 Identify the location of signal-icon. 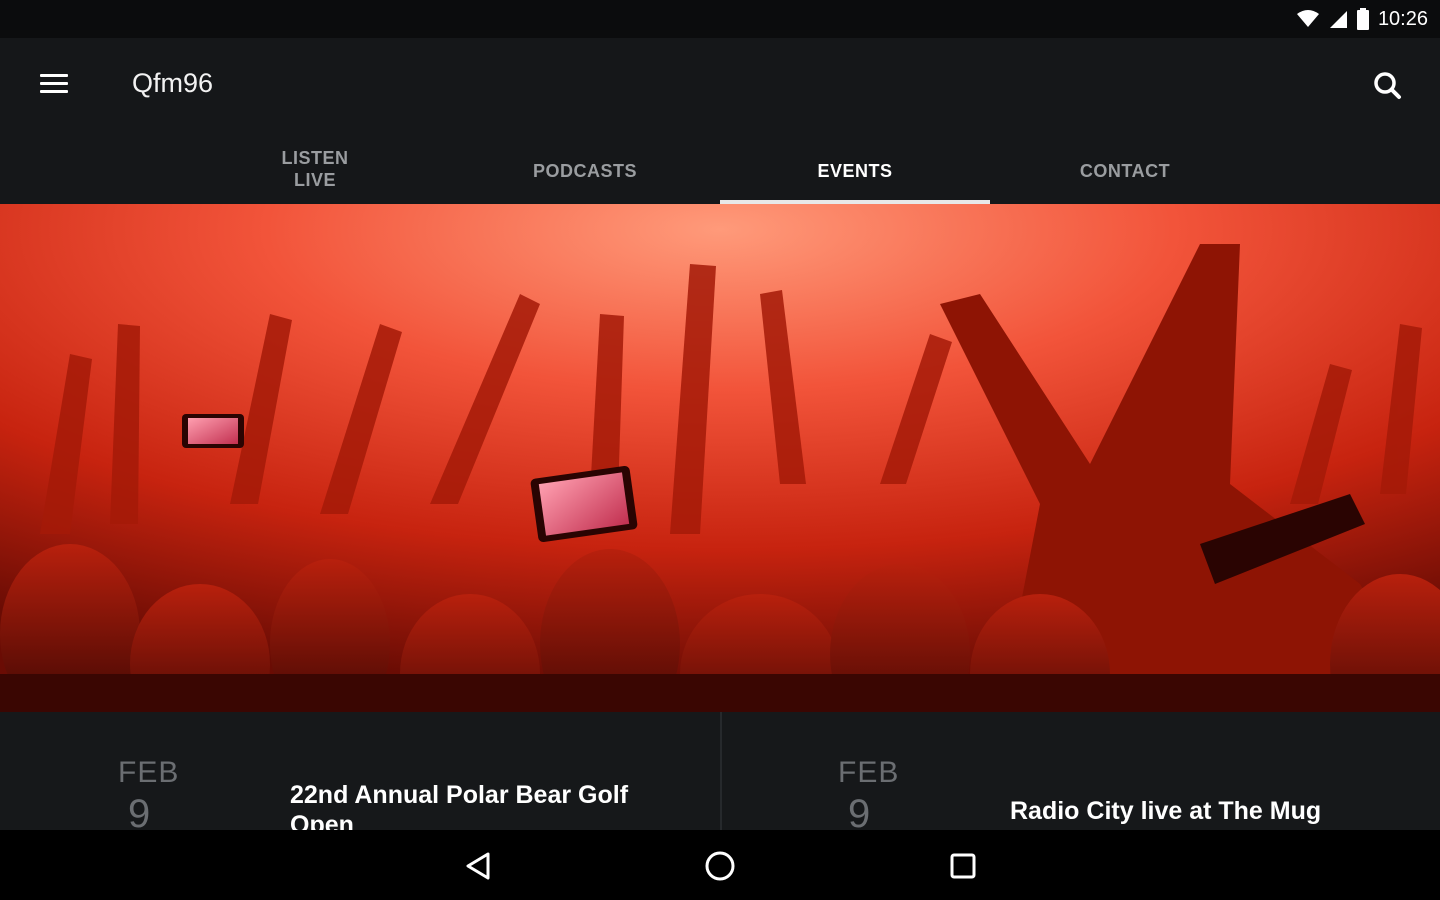
(1338, 19).